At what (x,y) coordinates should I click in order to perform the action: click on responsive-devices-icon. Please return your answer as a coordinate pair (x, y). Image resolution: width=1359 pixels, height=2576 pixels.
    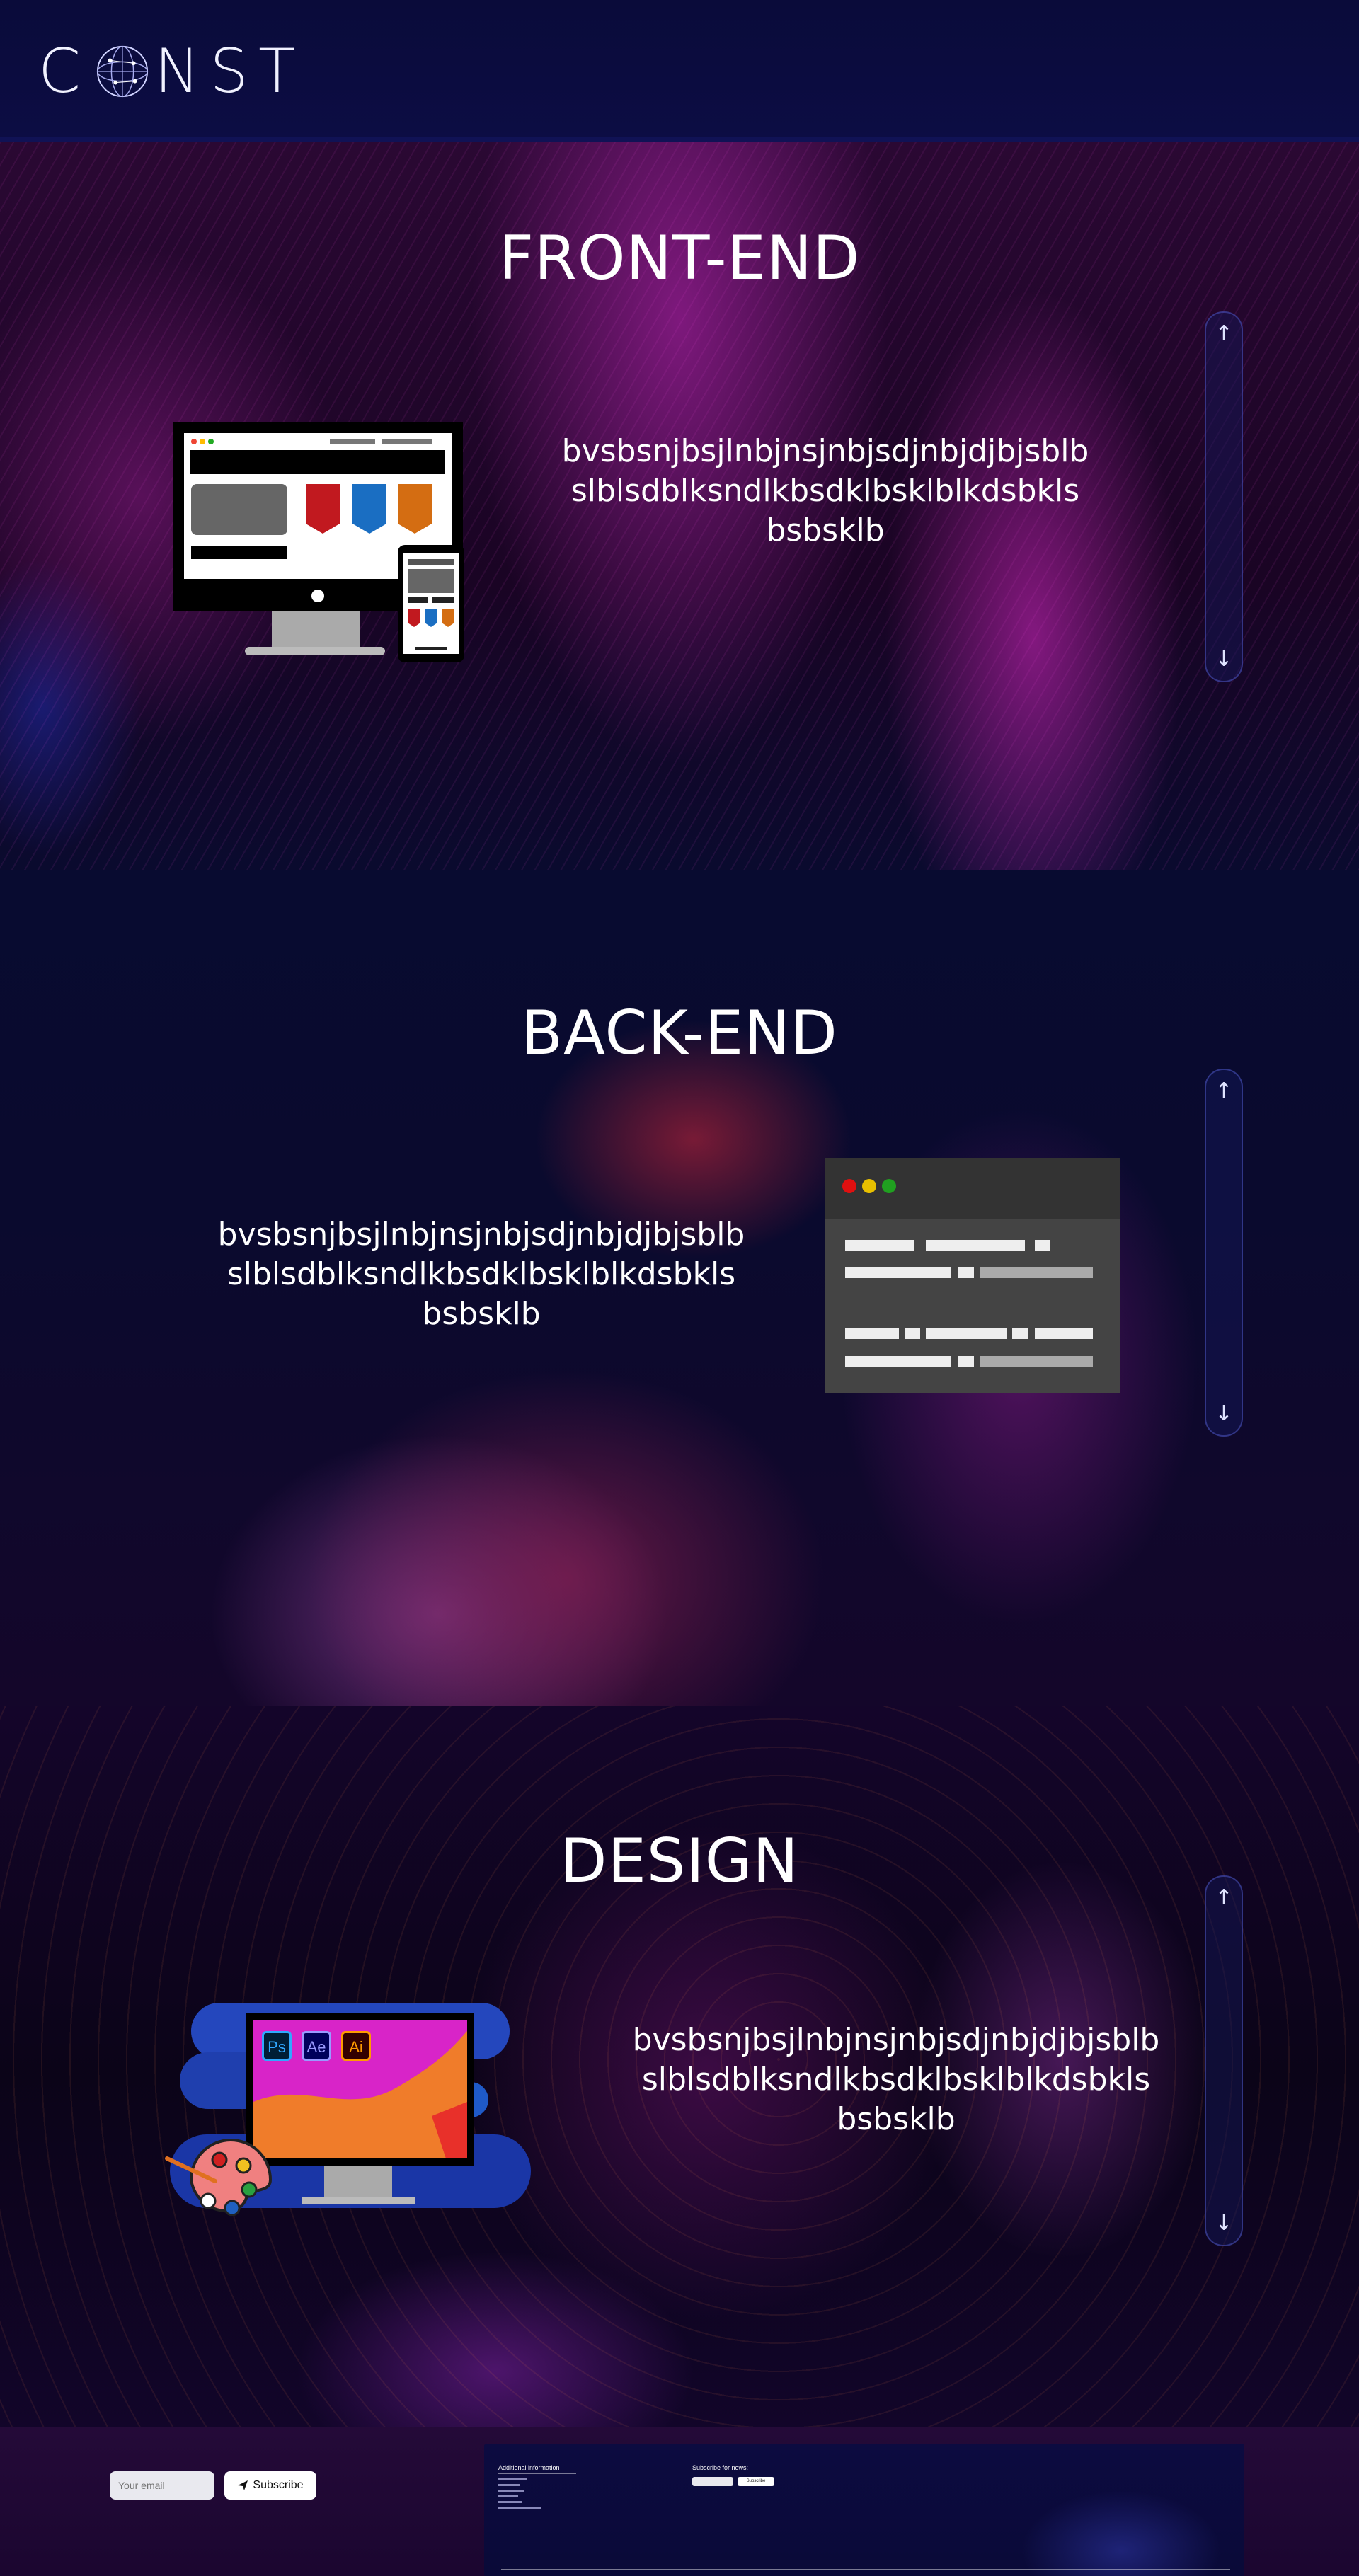
    Looking at the image, I should click on (318, 542).